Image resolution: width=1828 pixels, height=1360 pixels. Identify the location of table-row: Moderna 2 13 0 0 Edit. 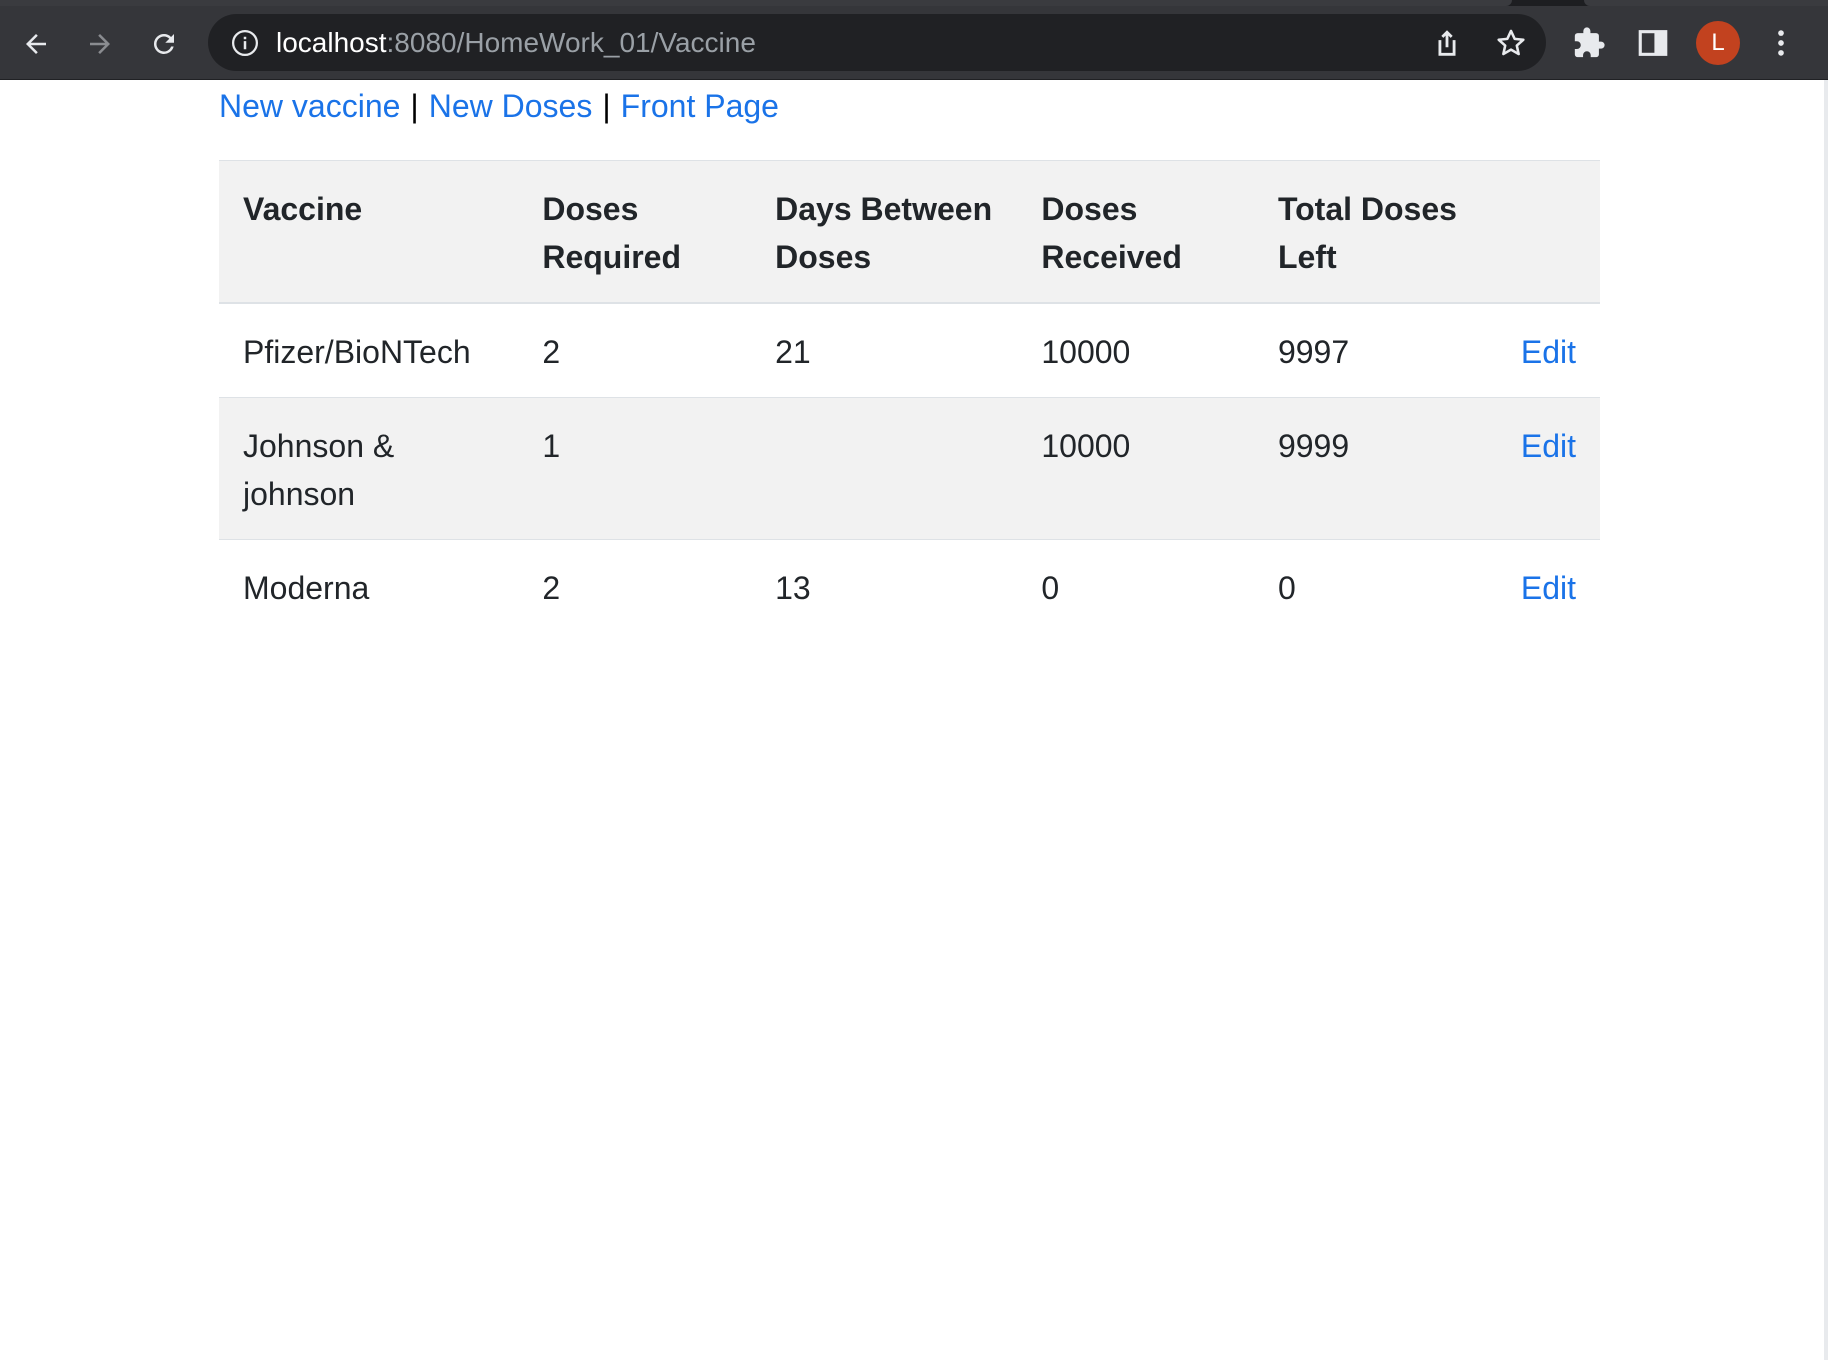
(909, 586).